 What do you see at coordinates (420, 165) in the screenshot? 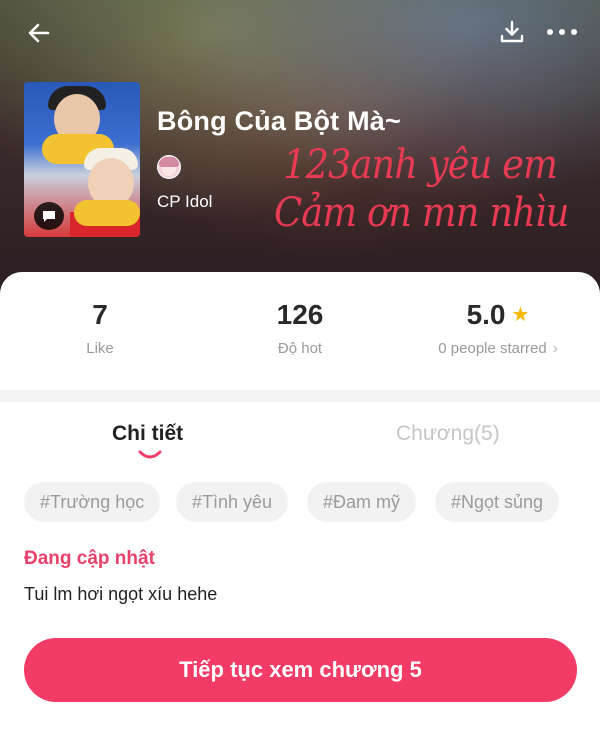
I see `handwritten-note-line-1: 123anh yêu em` at bounding box center [420, 165].